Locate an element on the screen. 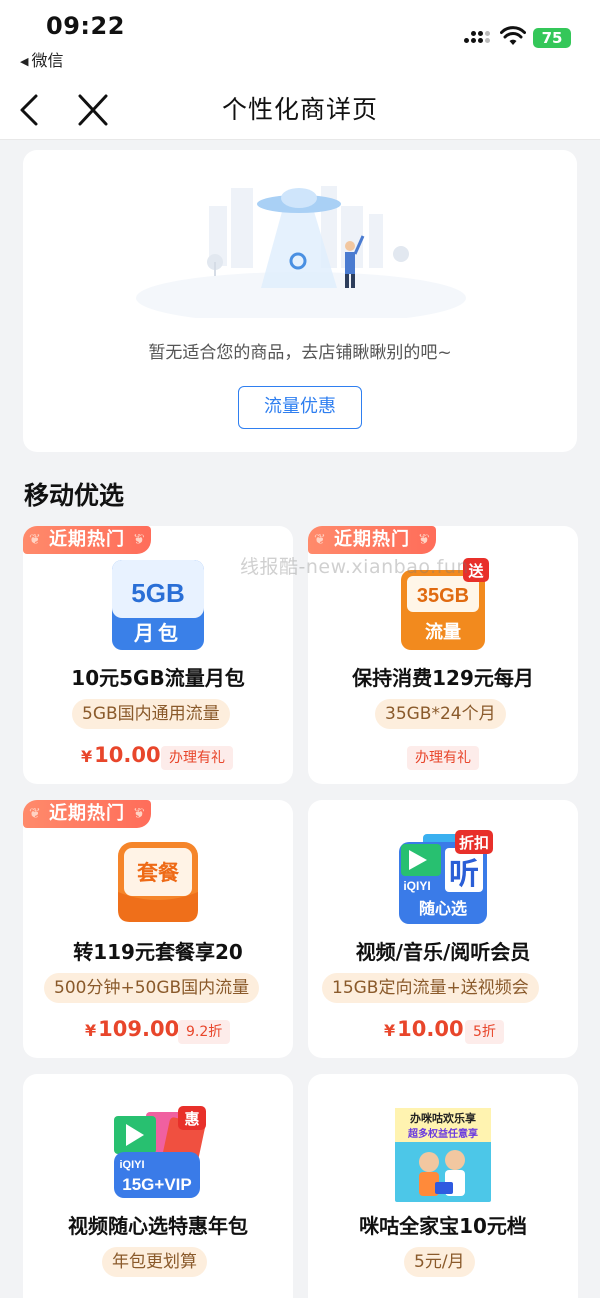 The height and width of the screenshot is (1298, 600). data-plan-icon: 5GB 月包 is located at coordinates (158, 605).